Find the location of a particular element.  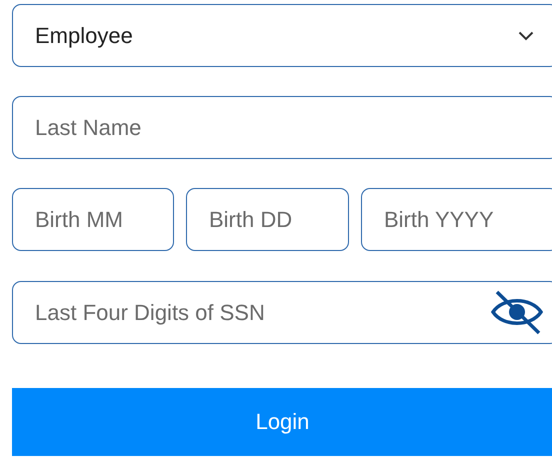

login-button: Login is located at coordinates (282, 422).